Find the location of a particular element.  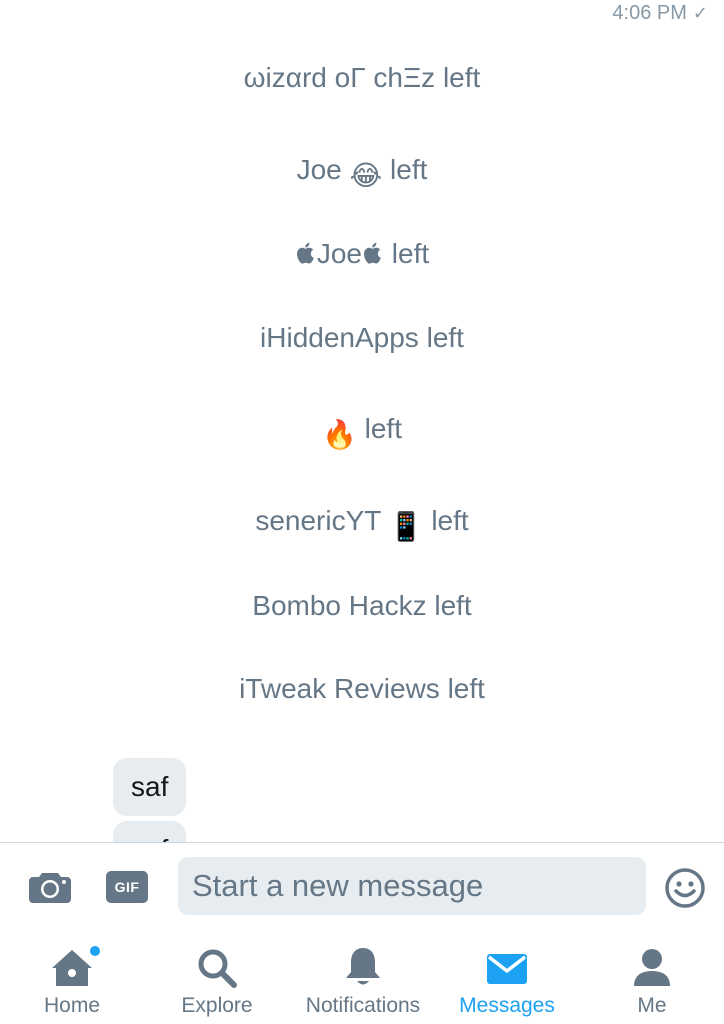

tab-messages: Messages is located at coordinates (507, 982).